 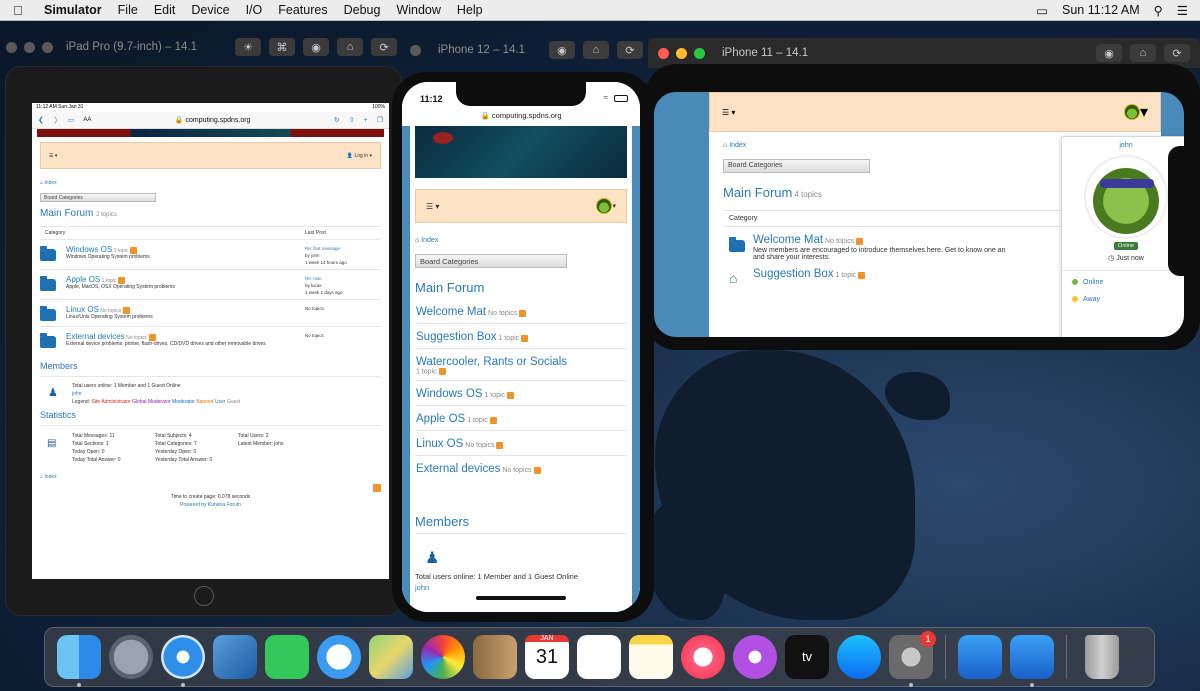 What do you see at coordinates (131, 657) in the screenshot?
I see `launchpad-icon` at bounding box center [131, 657].